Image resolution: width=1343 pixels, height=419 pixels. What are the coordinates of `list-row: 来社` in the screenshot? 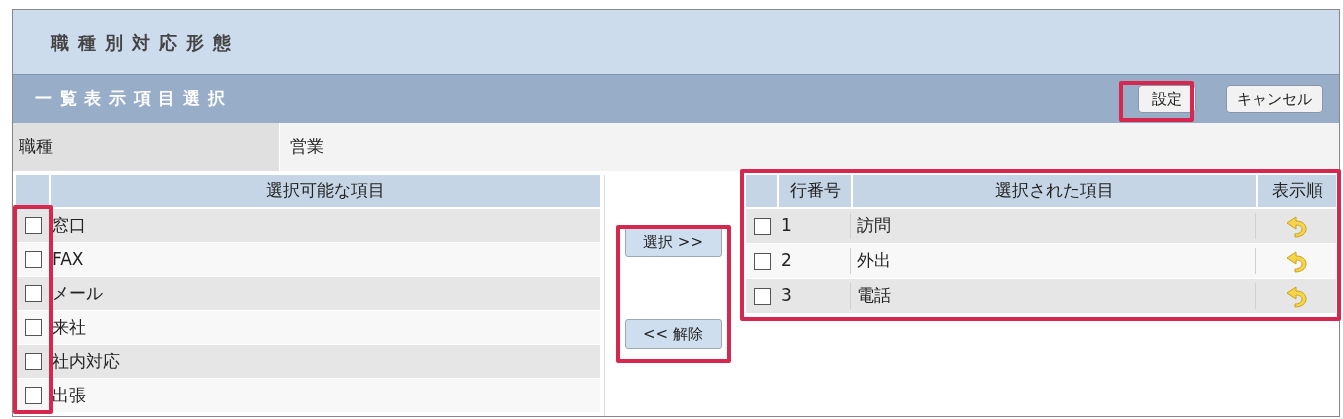 It's located at (308, 328).